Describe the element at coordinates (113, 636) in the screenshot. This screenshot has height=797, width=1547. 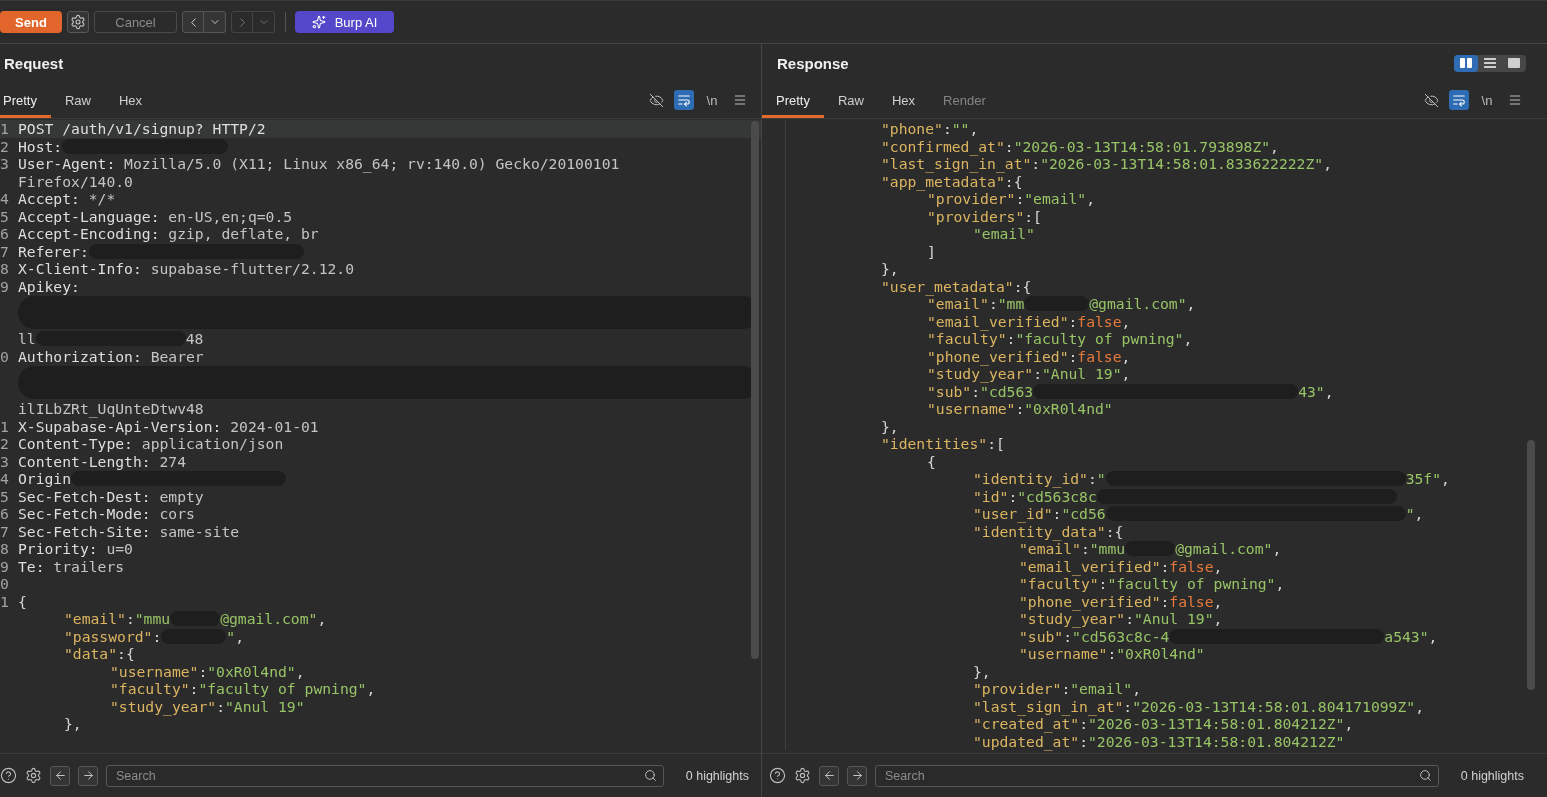
I see `code-text: "password":` at that location.